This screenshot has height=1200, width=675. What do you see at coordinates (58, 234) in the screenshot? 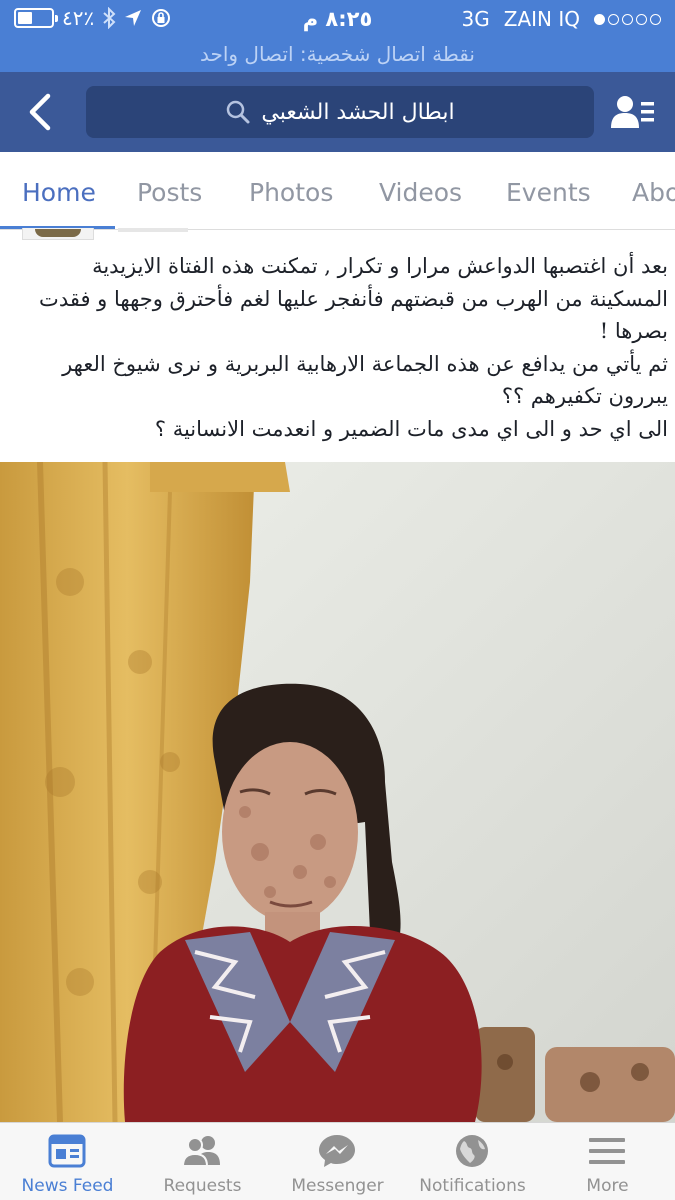
I see `page-avatar` at bounding box center [58, 234].